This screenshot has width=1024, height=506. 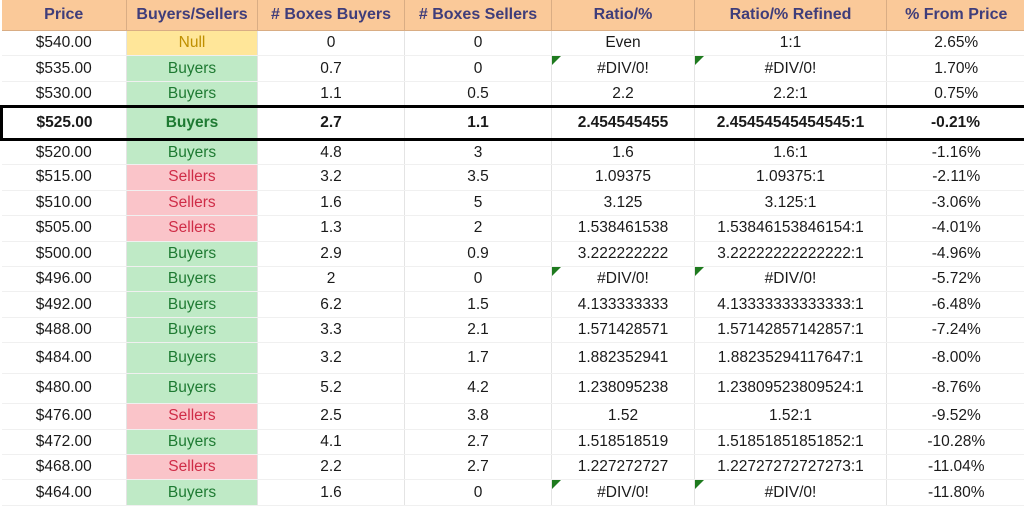 What do you see at coordinates (790, 442) in the screenshot?
I see `cell-ratio-refined: 1.51851851851852:1` at bounding box center [790, 442].